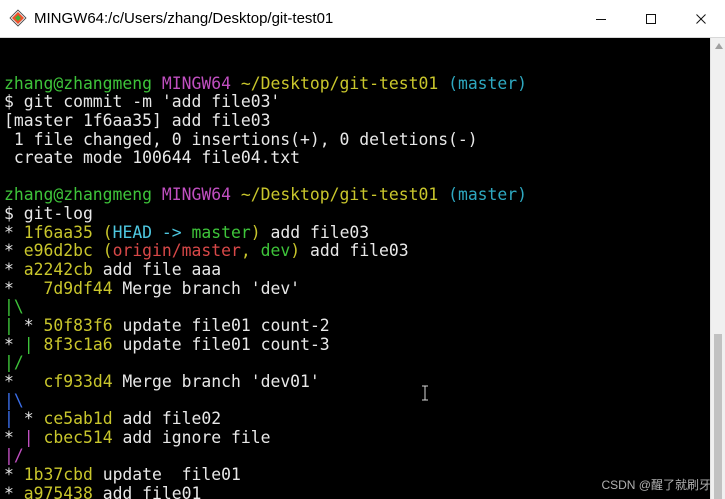 The height and width of the screenshot is (499, 725). Describe the element at coordinates (221, 344) in the screenshot. I see `terminal-text-segment: update file01 count-3` at that location.